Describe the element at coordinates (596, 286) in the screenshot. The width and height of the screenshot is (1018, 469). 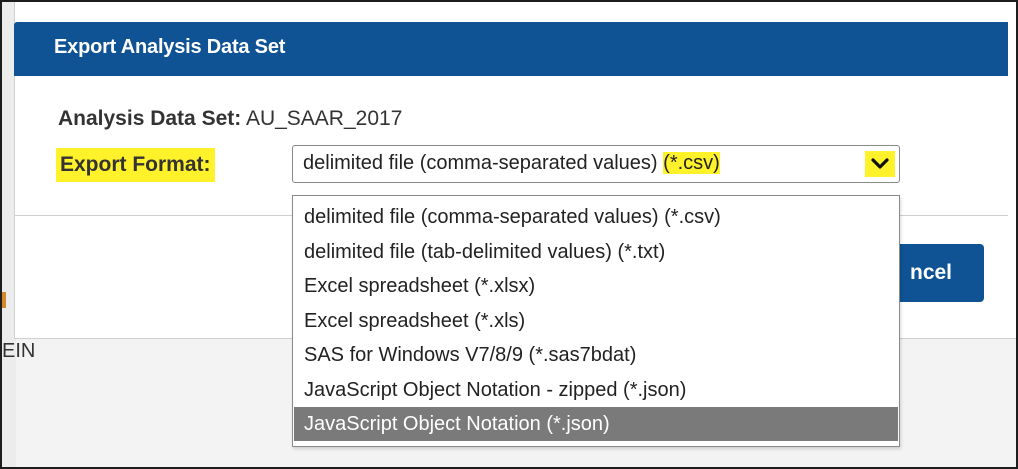
I see `dropdown-option: Excel spreadsheet (*.xlsx)` at that location.